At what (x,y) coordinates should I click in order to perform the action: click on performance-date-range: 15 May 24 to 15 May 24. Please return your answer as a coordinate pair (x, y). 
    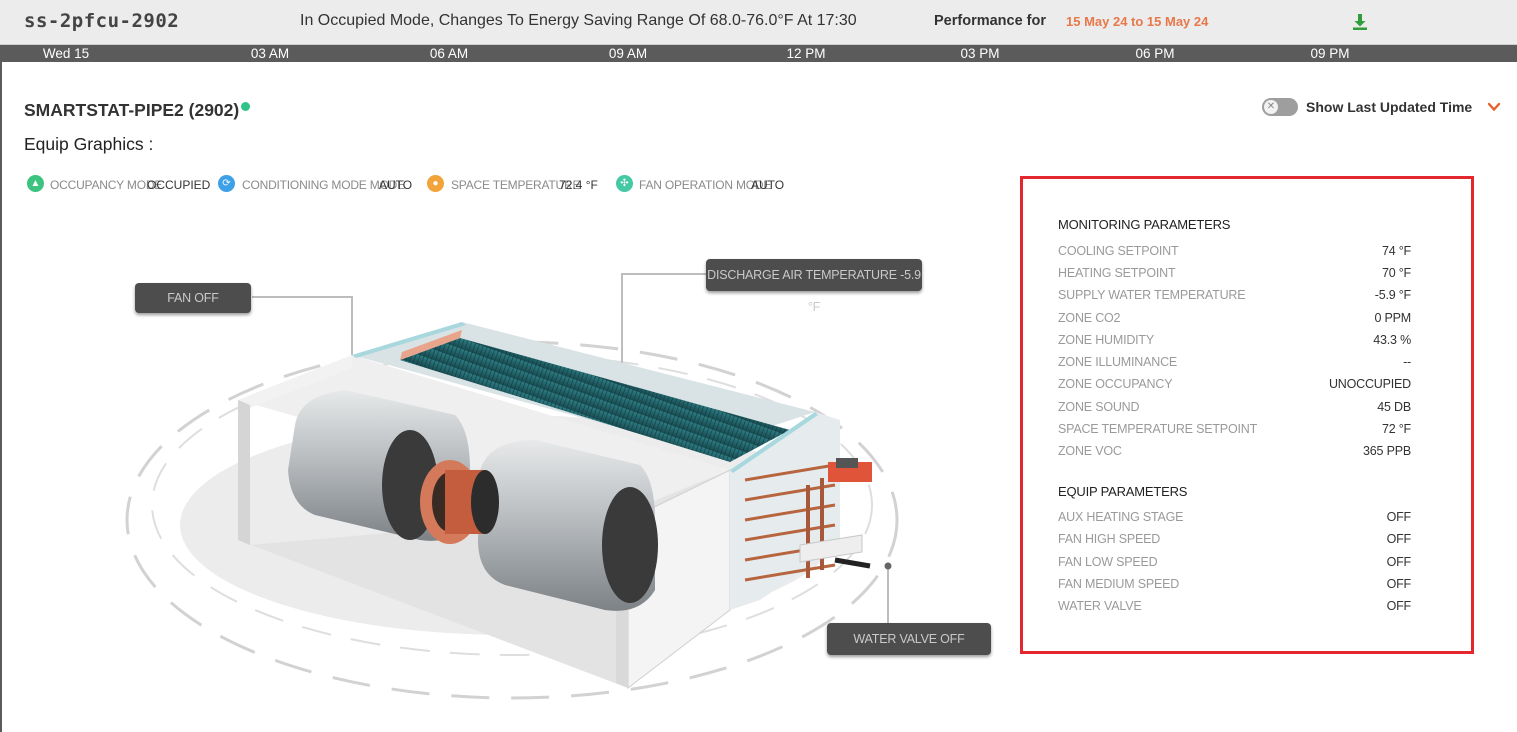
    Looking at the image, I should click on (1137, 21).